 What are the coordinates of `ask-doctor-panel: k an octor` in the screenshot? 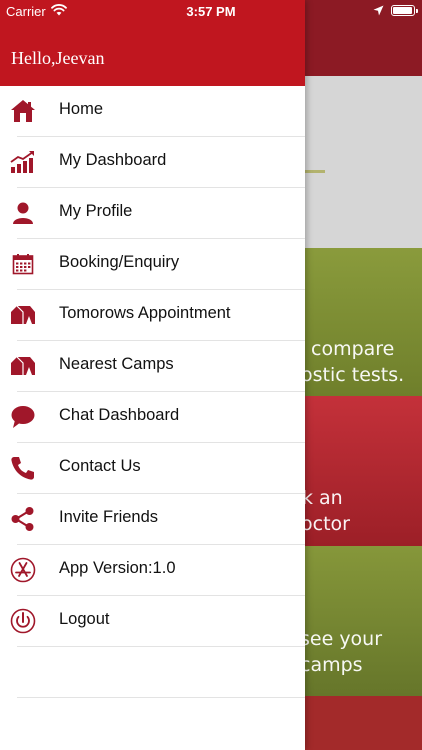 It's located at (363, 471).